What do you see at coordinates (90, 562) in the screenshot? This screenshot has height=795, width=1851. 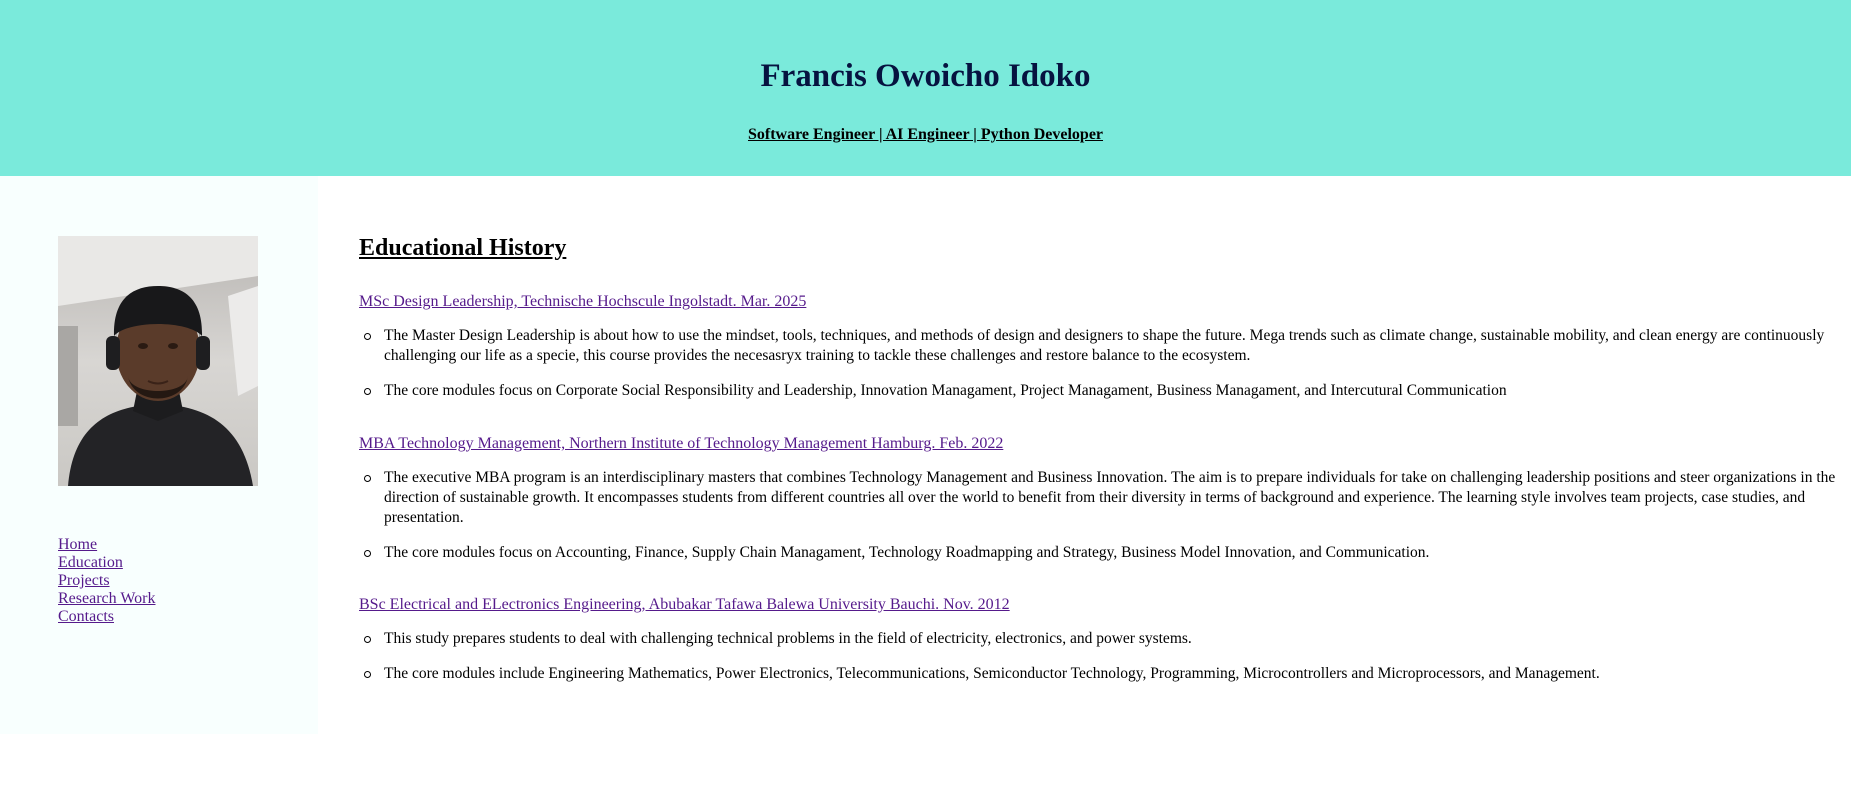 I see `nav-link-education: Education` at bounding box center [90, 562].